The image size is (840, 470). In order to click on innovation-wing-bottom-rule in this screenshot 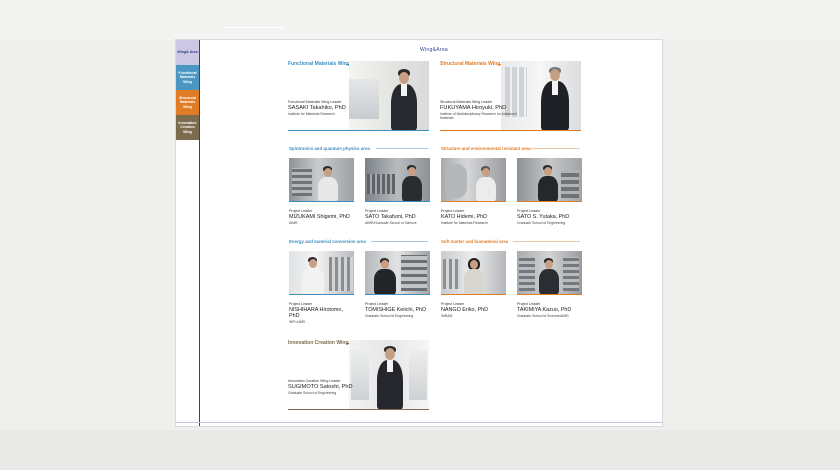, I will do `click(358, 409)`.